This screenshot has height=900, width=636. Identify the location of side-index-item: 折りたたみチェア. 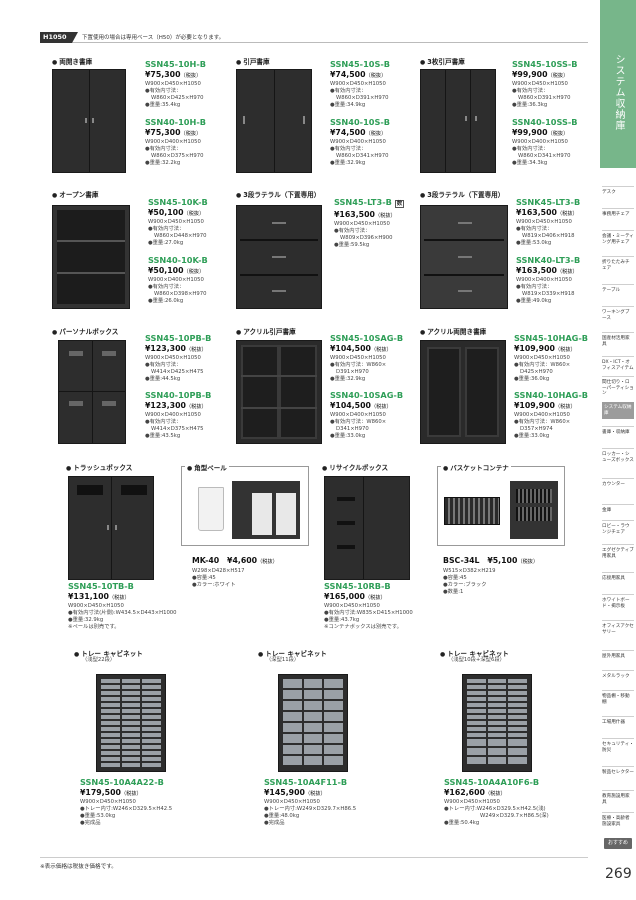
(618, 263).